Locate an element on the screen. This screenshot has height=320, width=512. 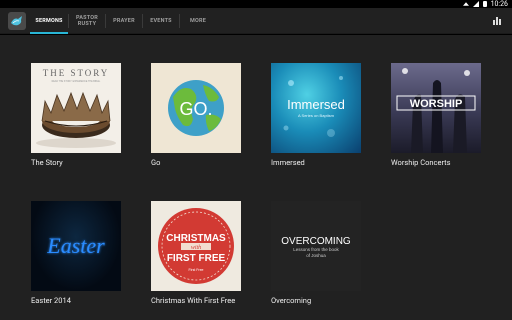
artwork-title: WORSHIP is located at coordinates (436, 104).